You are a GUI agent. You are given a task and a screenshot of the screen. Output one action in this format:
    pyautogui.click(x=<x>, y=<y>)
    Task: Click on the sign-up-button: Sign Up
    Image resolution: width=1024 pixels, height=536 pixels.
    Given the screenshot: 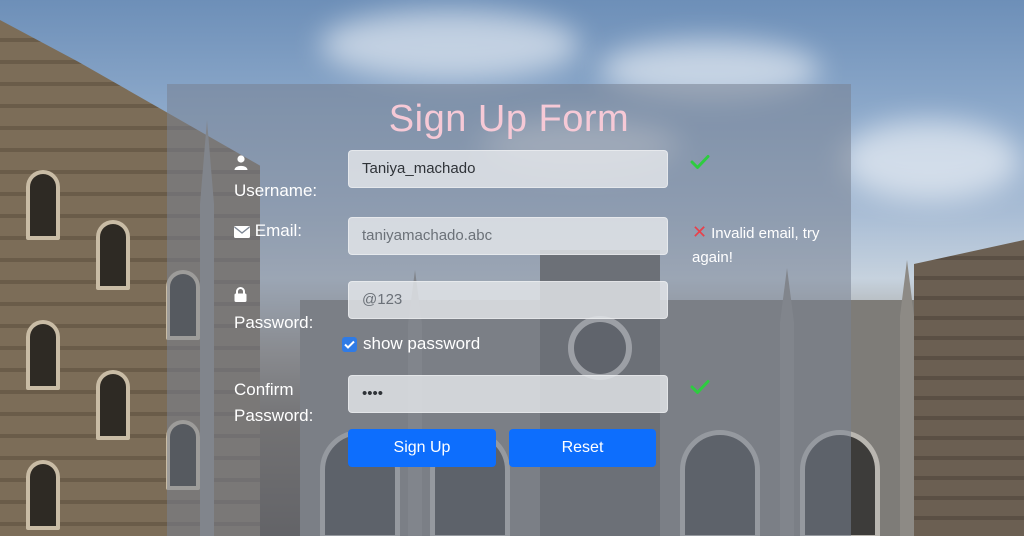 What is the action you would take?
    pyautogui.click(x=422, y=448)
    